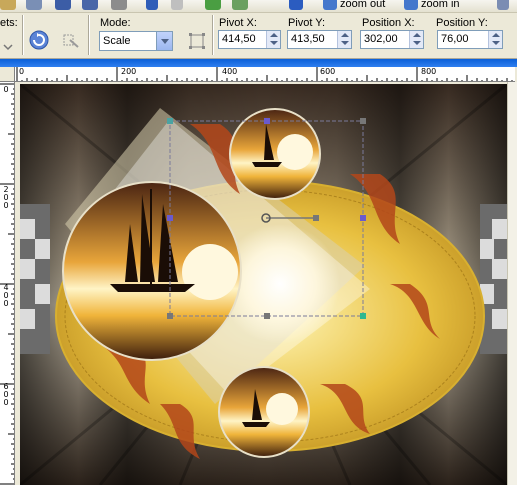  Describe the element at coordinates (493, 279) in the screenshot. I see `right-checker-pattern` at that location.